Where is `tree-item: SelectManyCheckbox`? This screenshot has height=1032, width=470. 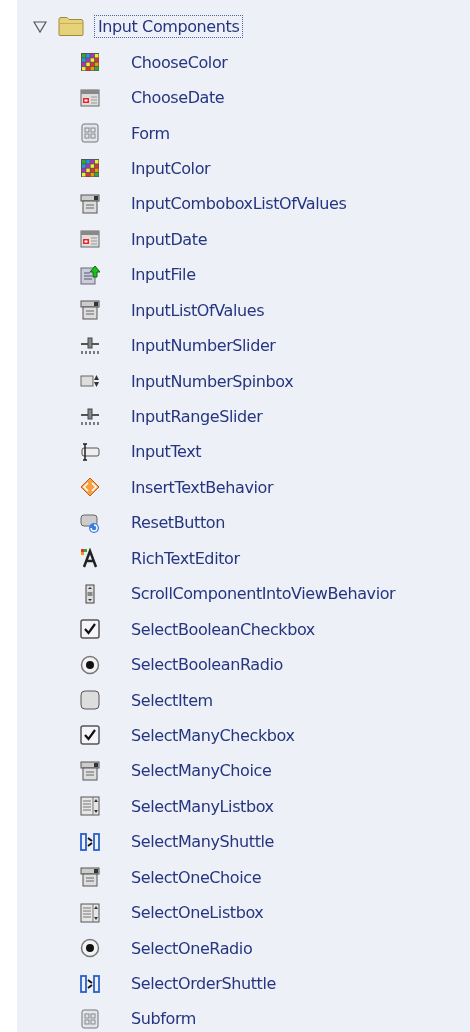 tree-item: SelectManyCheckbox is located at coordinates (213, 735).